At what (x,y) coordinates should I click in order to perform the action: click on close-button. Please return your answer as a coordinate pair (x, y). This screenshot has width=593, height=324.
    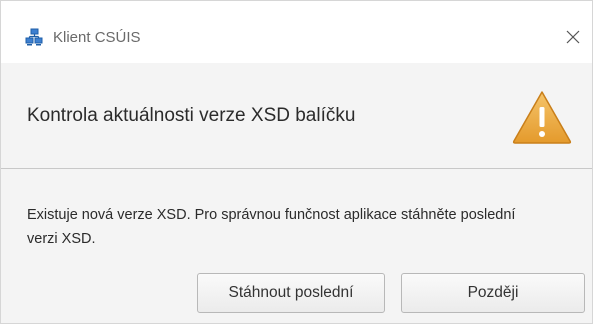
    Looking at the image, I should click on (573, 37).